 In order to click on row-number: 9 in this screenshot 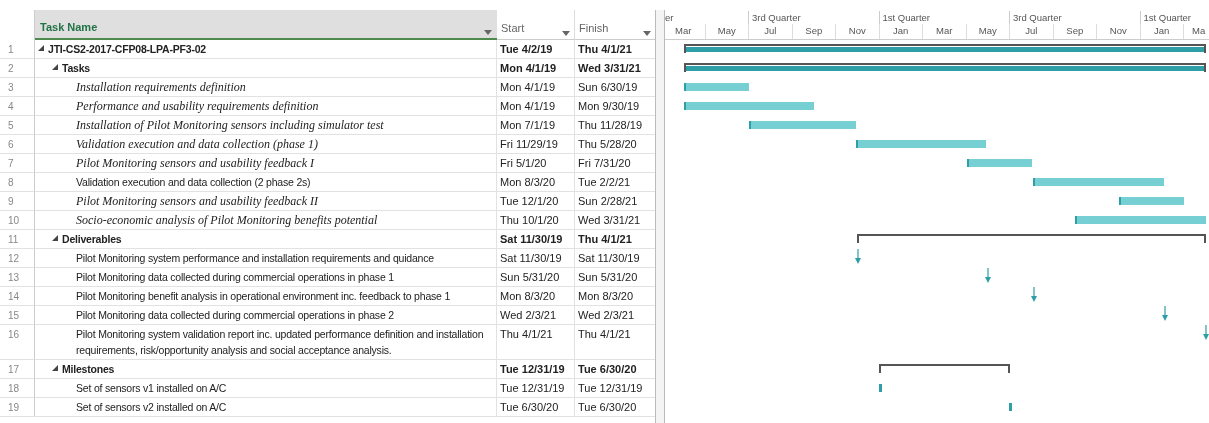, I will do `click(17, 201)`.